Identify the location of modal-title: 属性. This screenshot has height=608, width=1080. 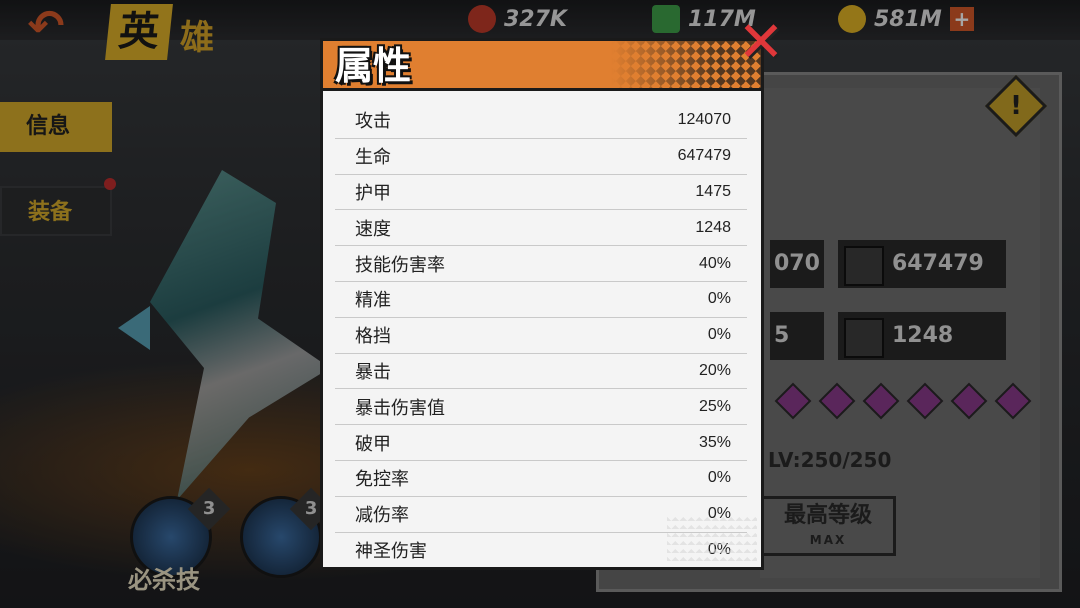
(373, 66).